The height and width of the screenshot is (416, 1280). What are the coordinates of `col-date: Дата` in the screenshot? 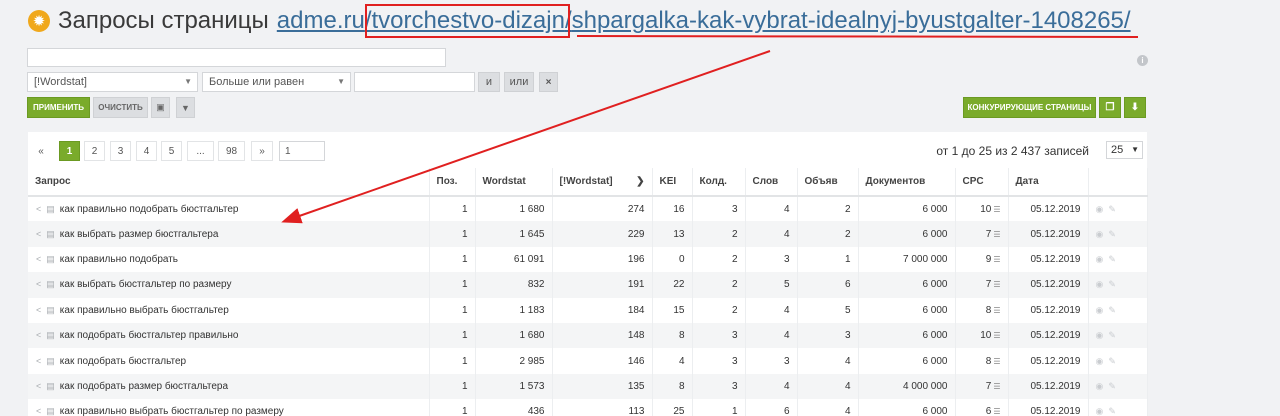 It's located at (1048, 182).